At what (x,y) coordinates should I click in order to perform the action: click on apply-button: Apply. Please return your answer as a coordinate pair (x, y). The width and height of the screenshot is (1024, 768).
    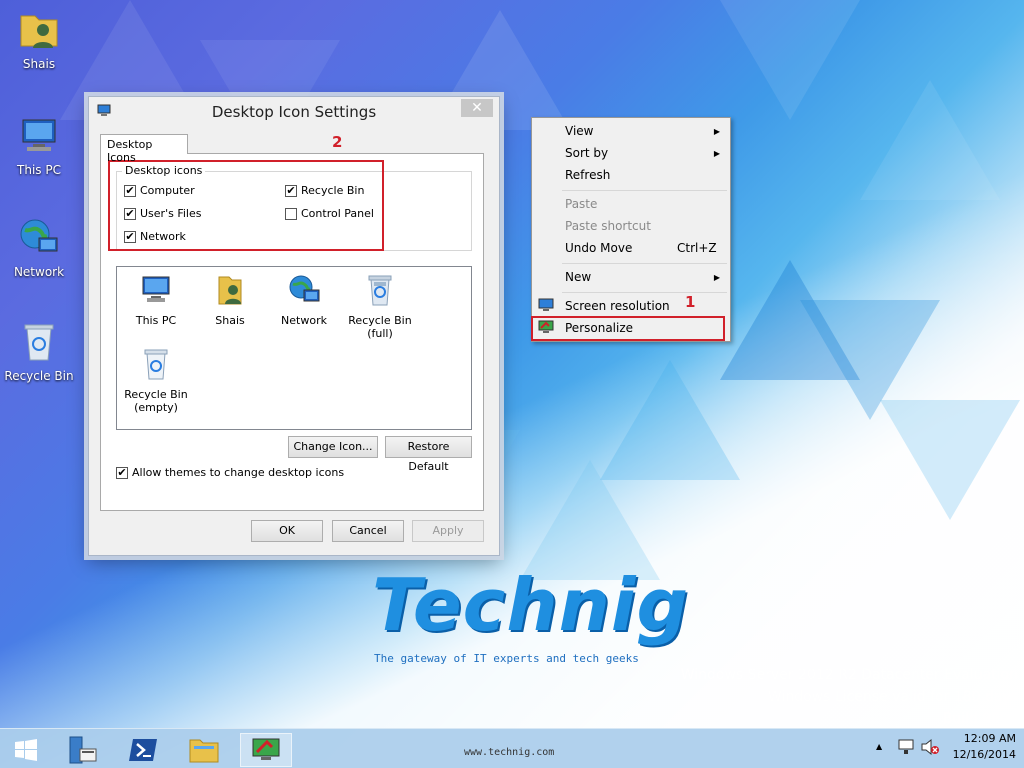
    Looking at the image, I should click on (448, 531).